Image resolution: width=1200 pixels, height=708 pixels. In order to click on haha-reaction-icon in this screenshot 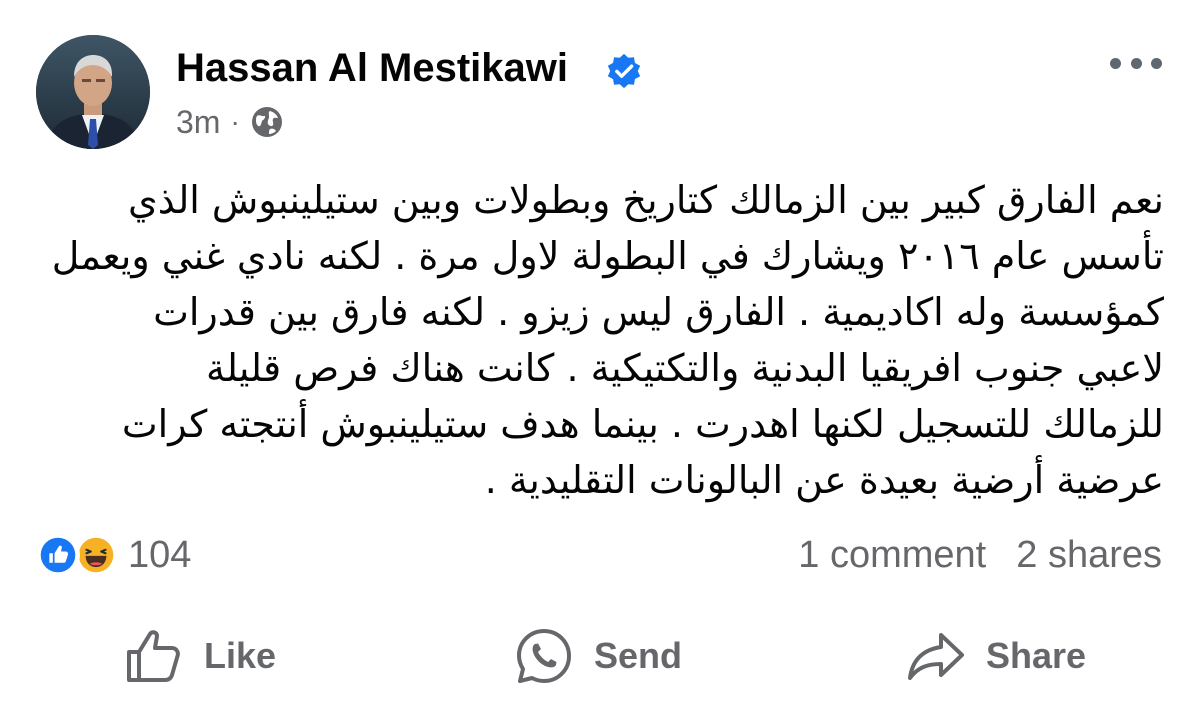, I will do `click(96, 555)`.